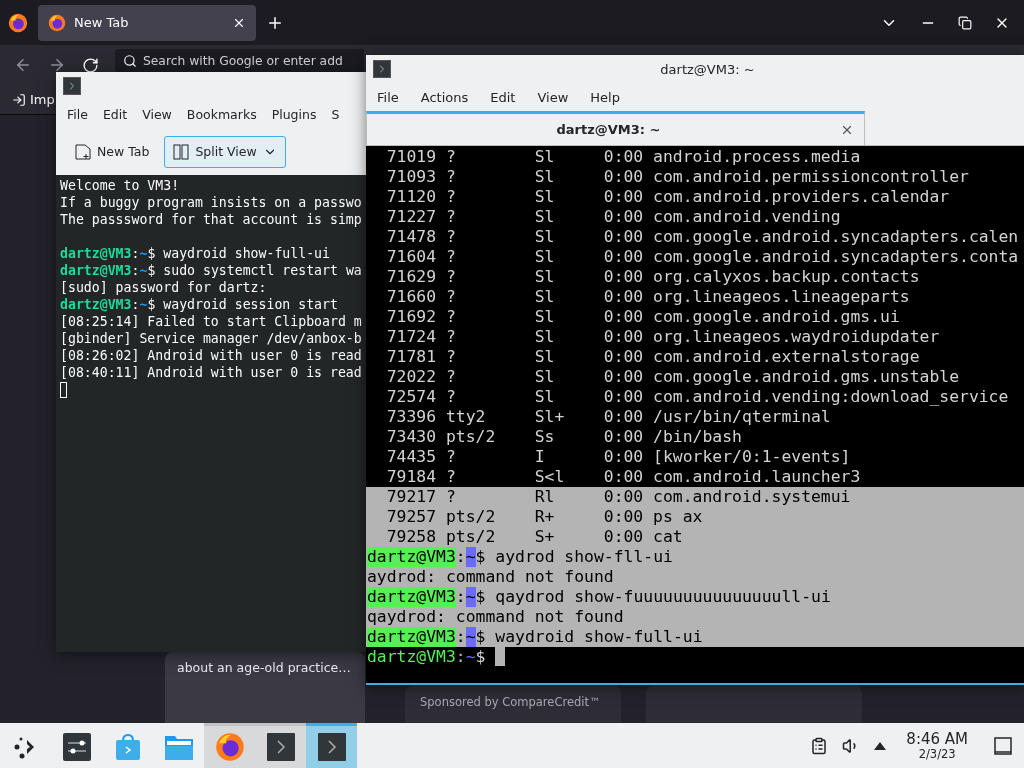 The height and width of the screenshot is (768, 1024). What do you see at coordinates (776, 317) in the screenshot?
I see `command-cell: com.google.android.gms.ui` at bounding box center [776, 317].